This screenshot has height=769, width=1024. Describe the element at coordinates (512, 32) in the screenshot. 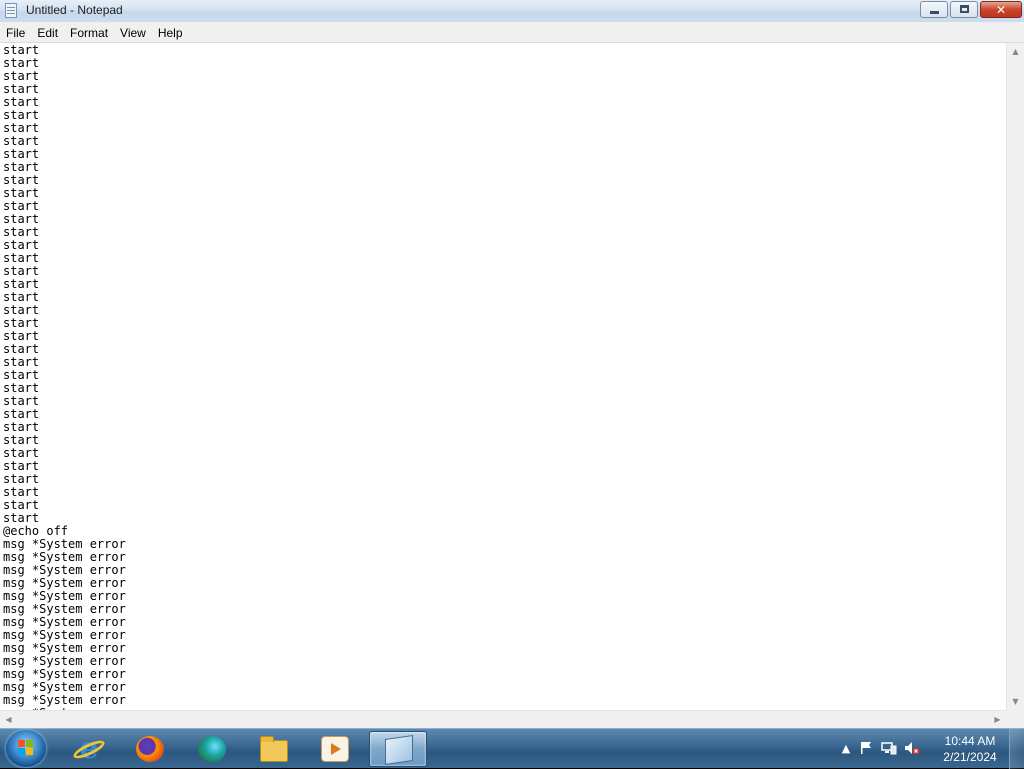

I see `menu-bar: File Edit Format View Help` at that location.